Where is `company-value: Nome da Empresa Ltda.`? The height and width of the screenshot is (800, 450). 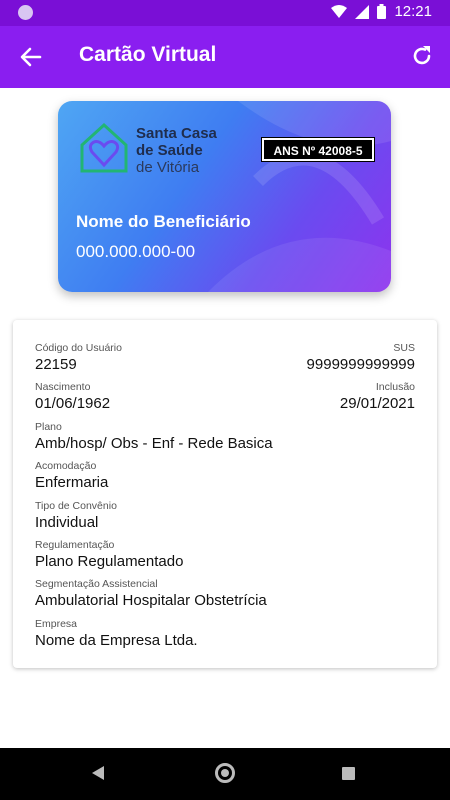 company-value: Nome da Empresa Ltda. is located at coordinates (116, 640).